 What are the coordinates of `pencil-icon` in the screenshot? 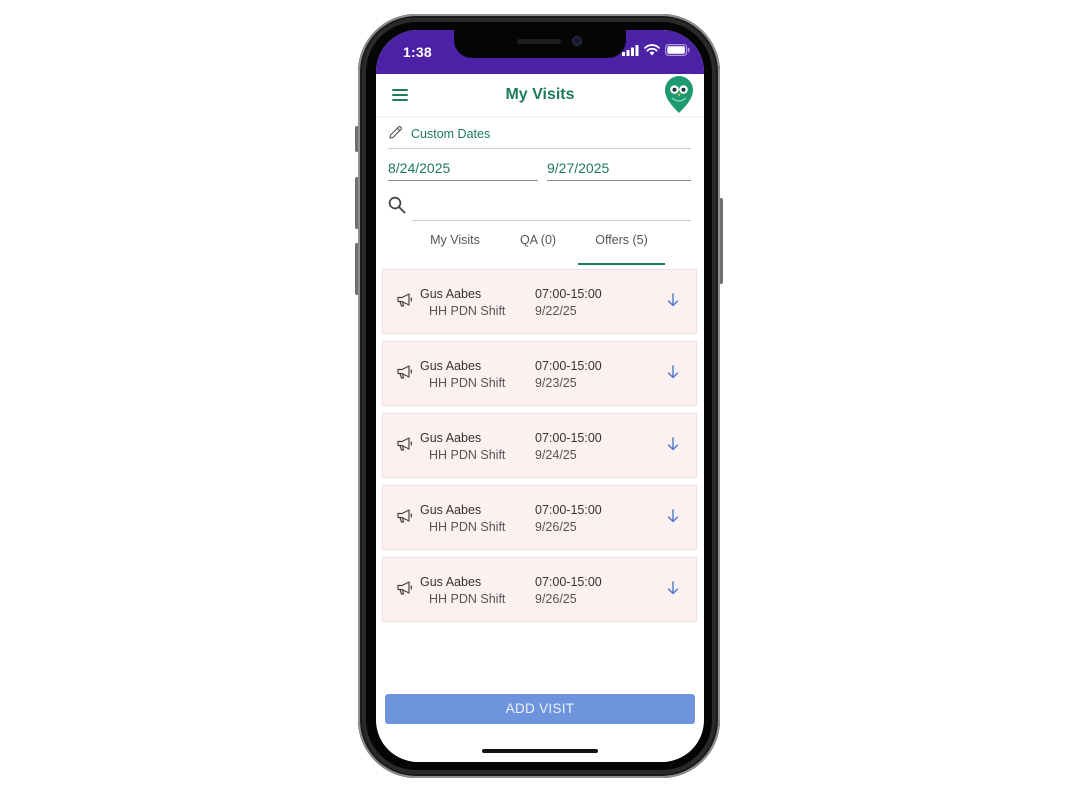 It's located at (395, 132).